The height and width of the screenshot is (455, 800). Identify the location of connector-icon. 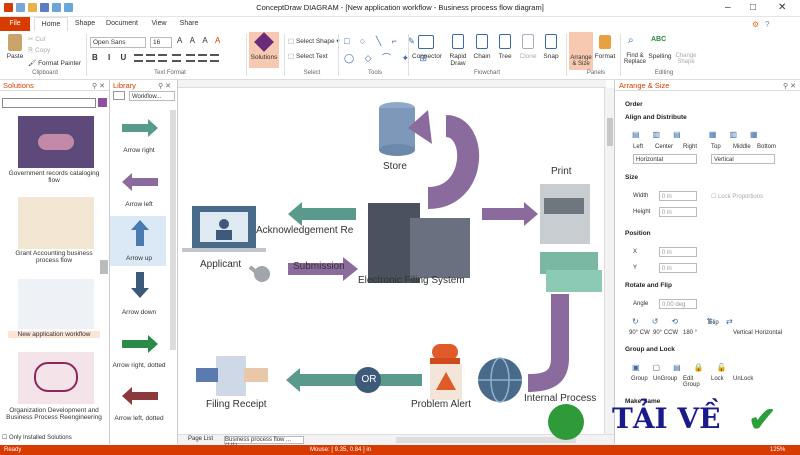
(426, 42).